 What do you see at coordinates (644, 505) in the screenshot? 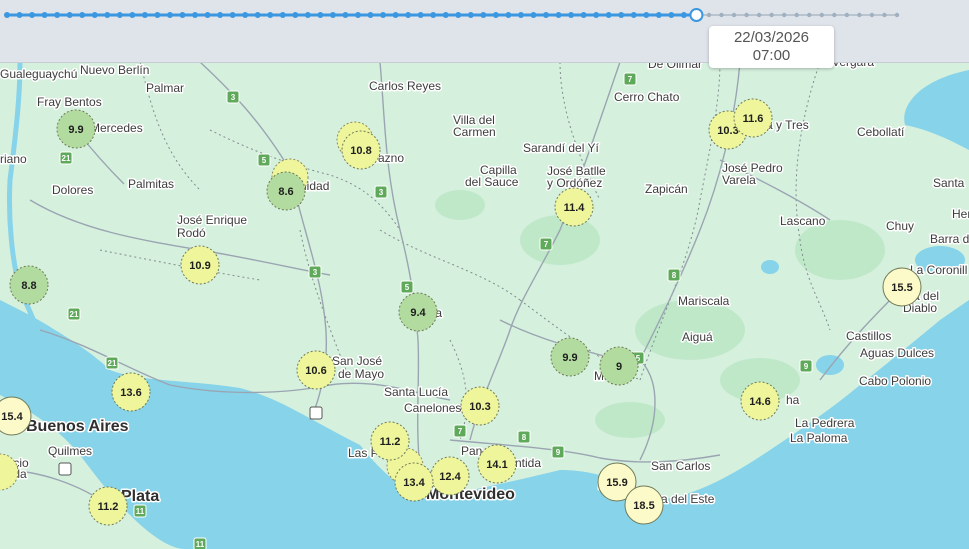
I see `temperature-marker: 18.5` at bounding box center [644, 505].